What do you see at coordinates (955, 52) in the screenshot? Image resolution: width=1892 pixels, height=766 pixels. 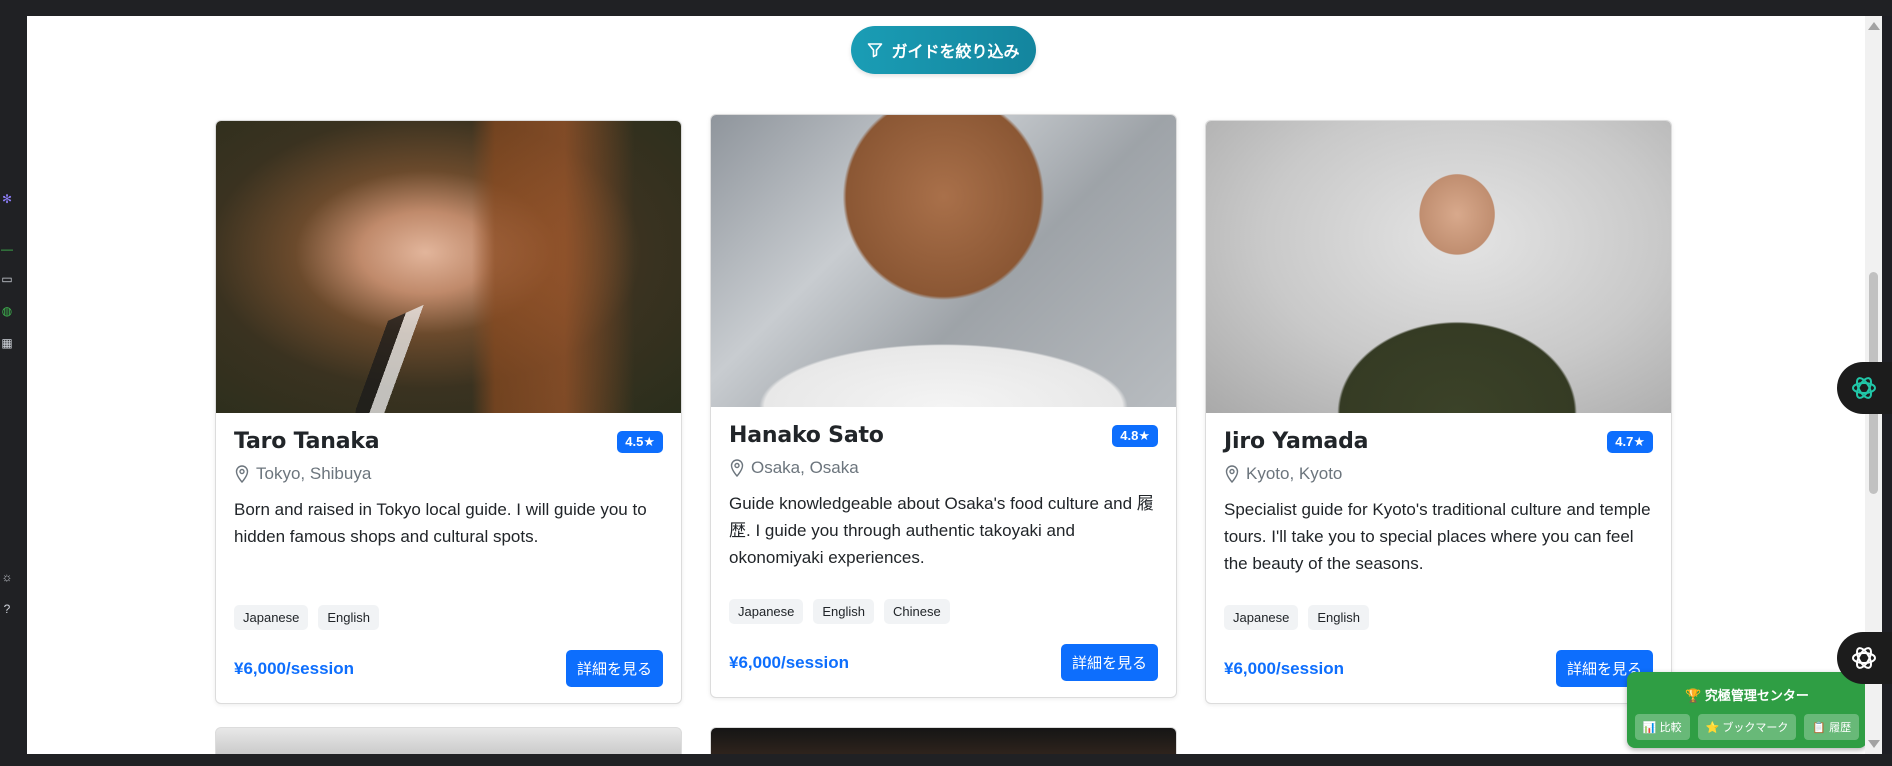 I see `filter-button-label: ガイドを絞り込み` at bounding box center [955, 52].